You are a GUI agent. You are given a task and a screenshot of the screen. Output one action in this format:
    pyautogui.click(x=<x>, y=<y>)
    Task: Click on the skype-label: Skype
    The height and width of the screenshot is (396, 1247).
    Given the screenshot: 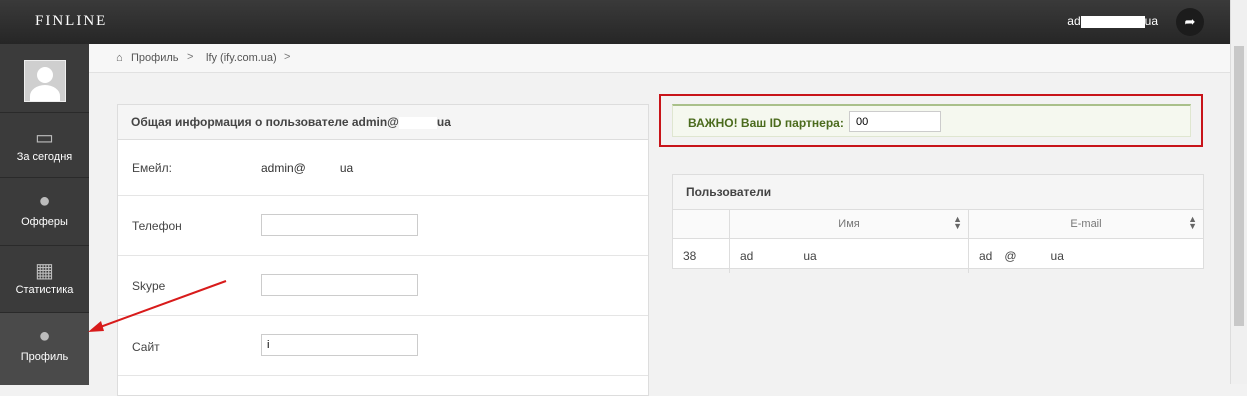 What is the action you would take?
    pyautogui.click(x=149, y=286)
    